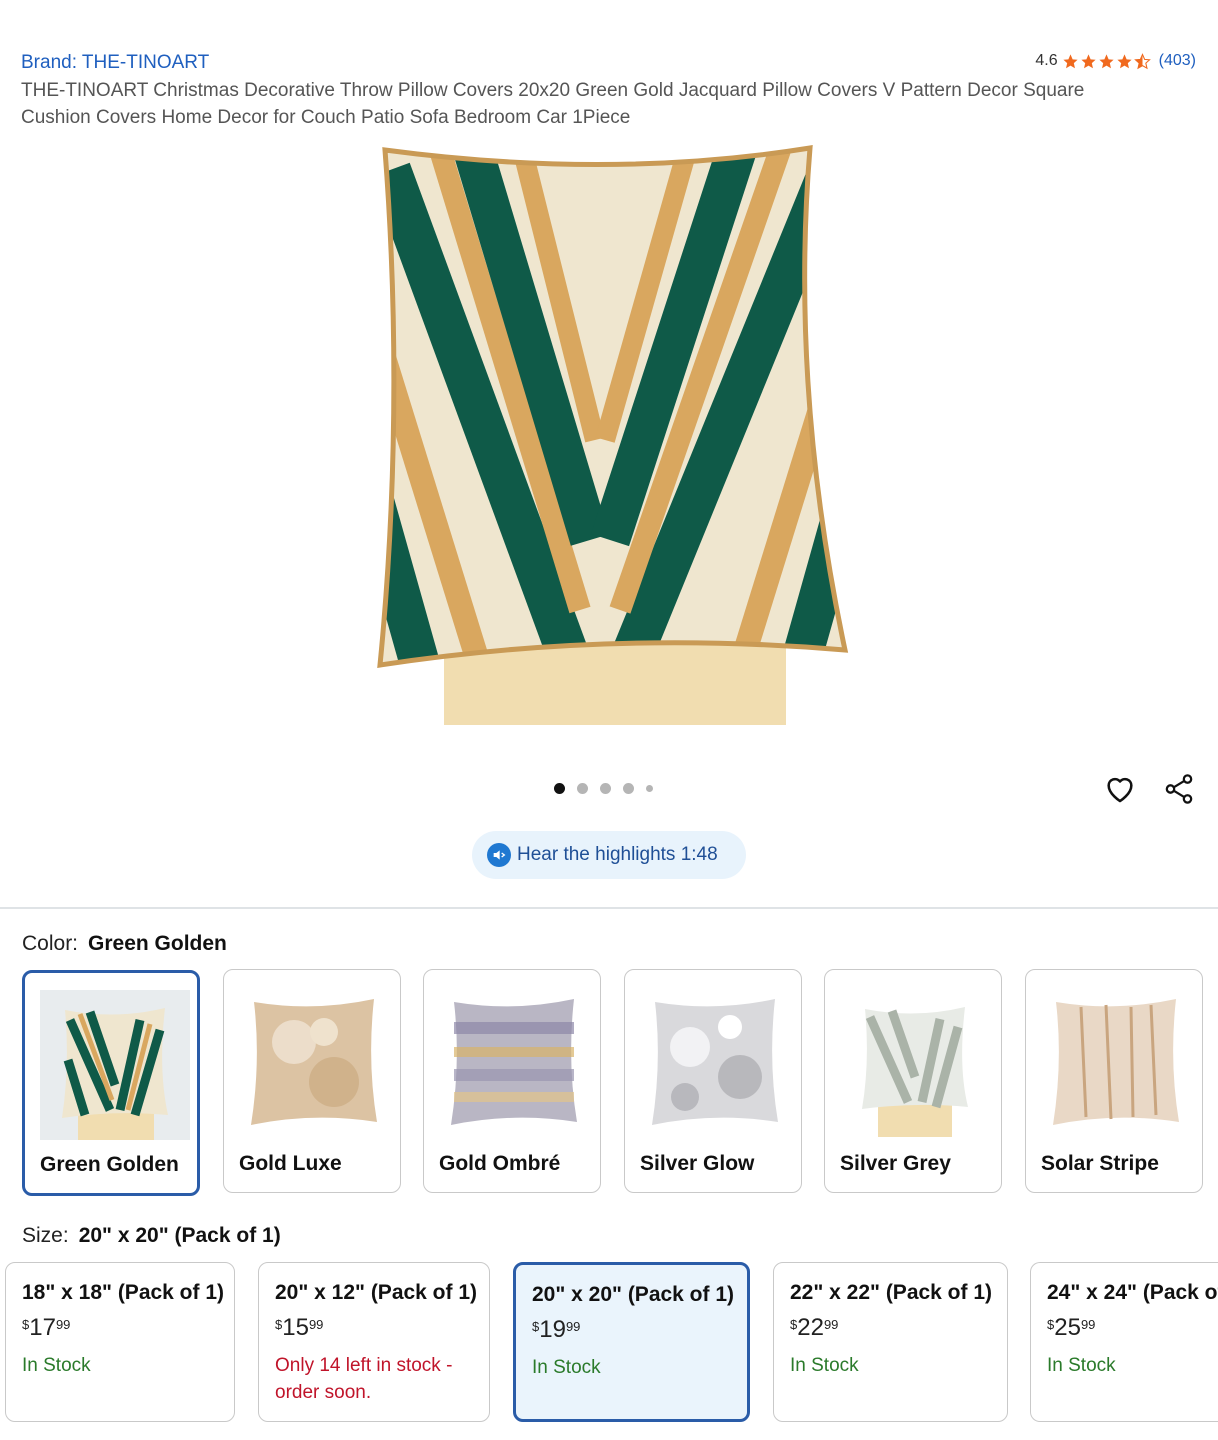 Image resolution: width=1218 pixels, height=1440 pixels. Describe the element at coordinates (120, 1342) in the screenshot. I see `size-option-18x18: 18" x 18" (Pack of 1) $1799 In Stock` at that location.